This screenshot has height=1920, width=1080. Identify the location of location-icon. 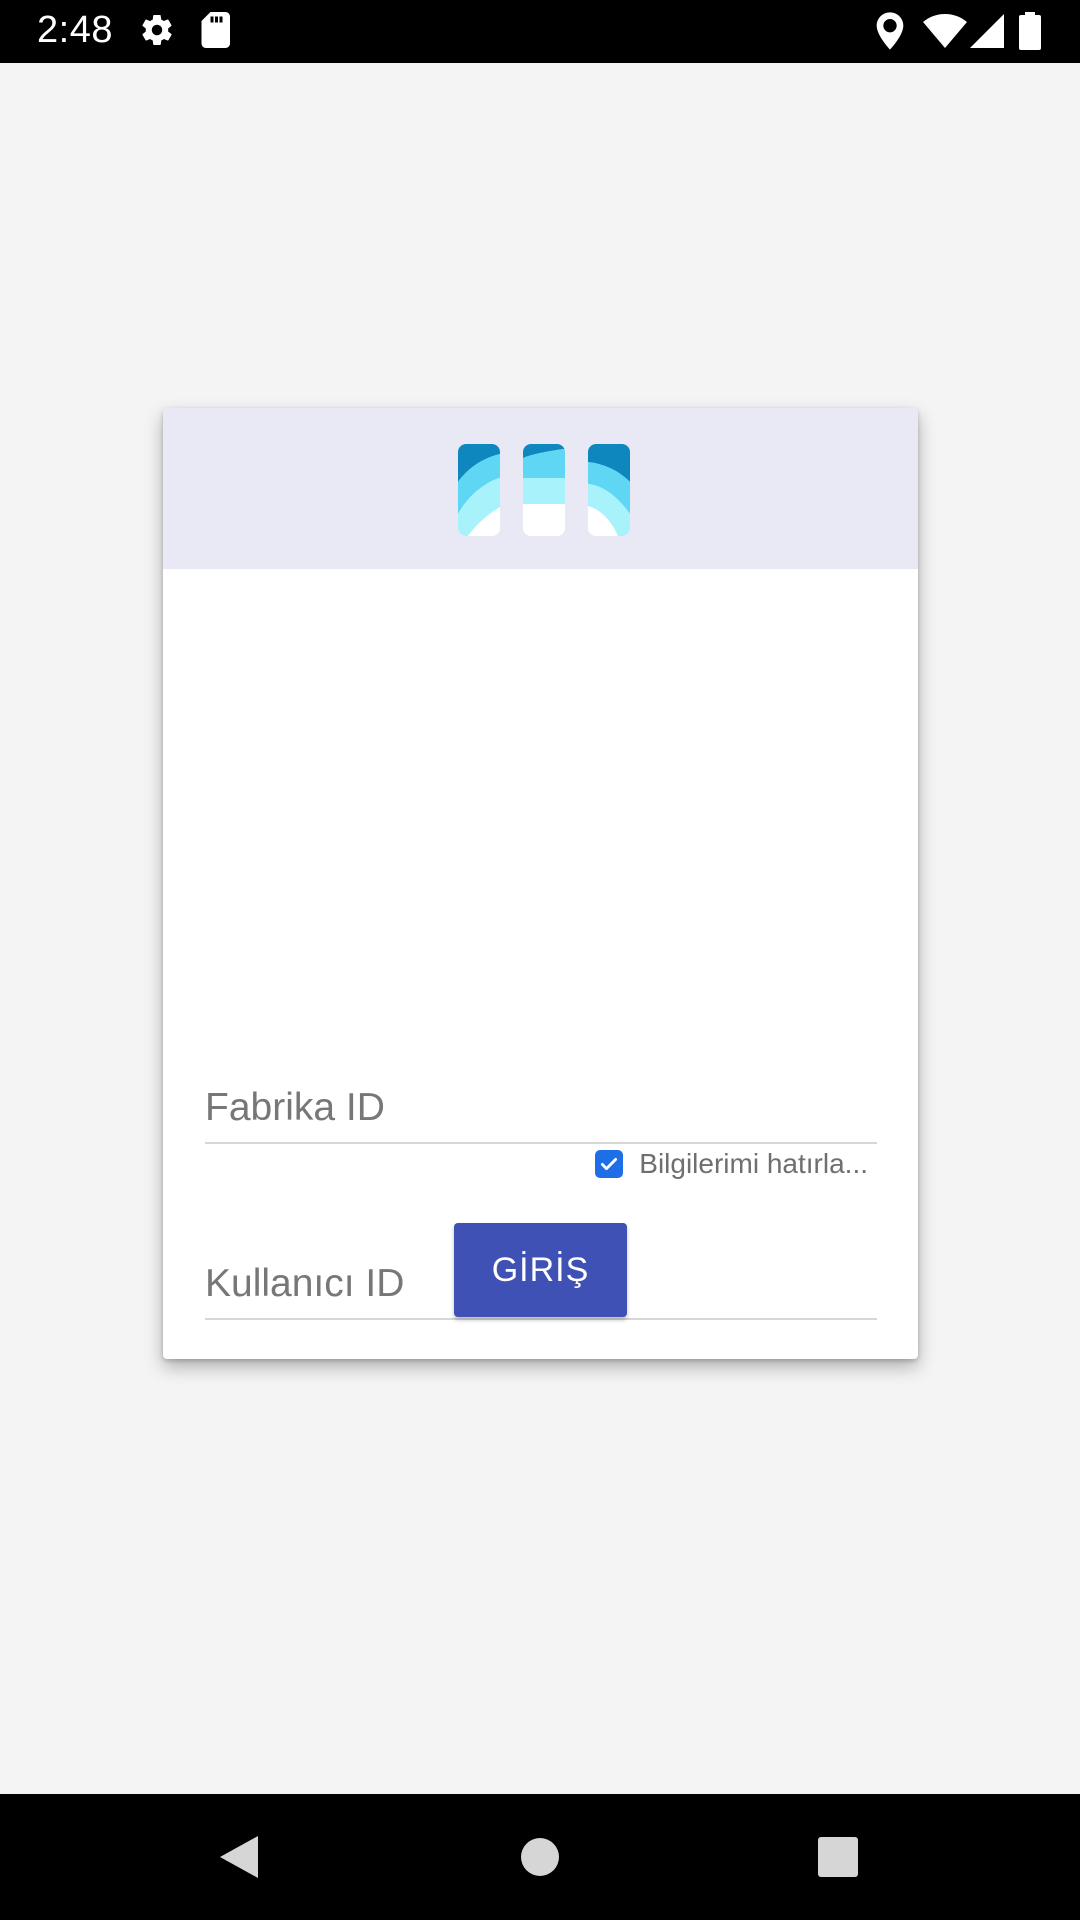
(890, 33).